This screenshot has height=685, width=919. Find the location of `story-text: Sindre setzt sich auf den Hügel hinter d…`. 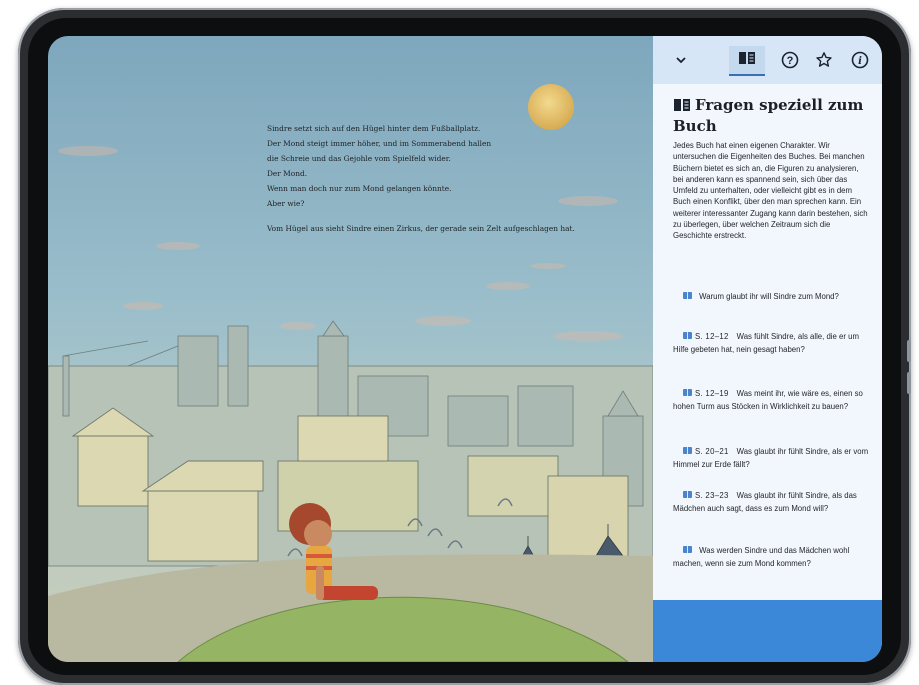

story-text: Sindre setzt sich auf den Hügel hinter d… is located at coordinates (459, 178).